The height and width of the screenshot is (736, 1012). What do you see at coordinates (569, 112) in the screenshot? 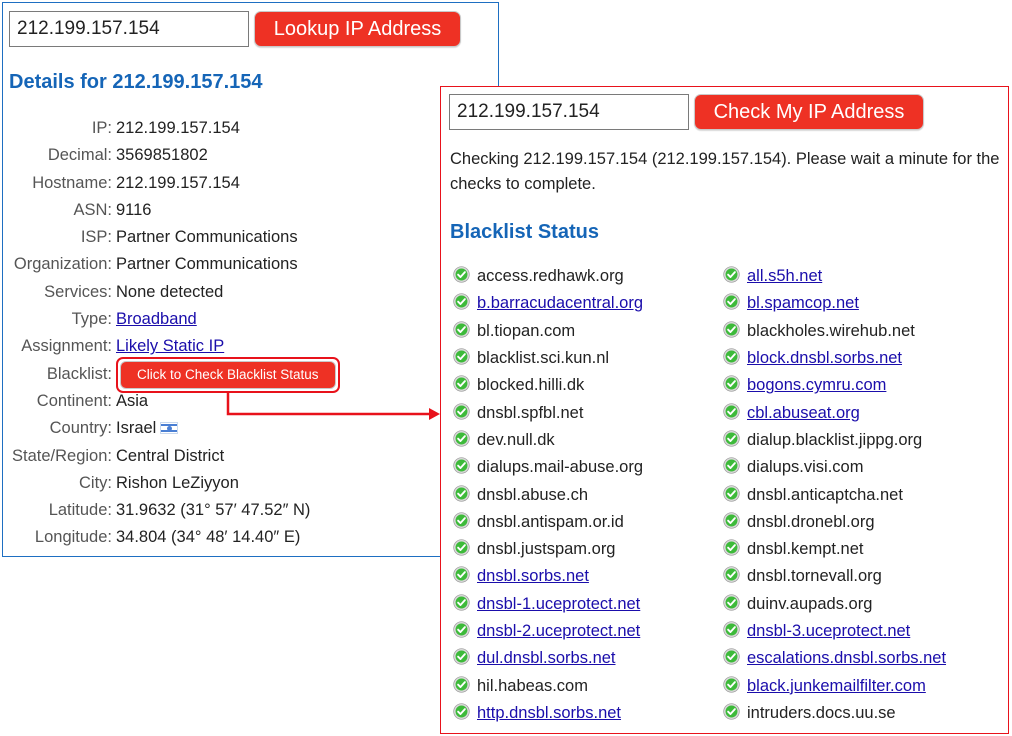
I see `check-ip-input` at bounding box center [569, 112].